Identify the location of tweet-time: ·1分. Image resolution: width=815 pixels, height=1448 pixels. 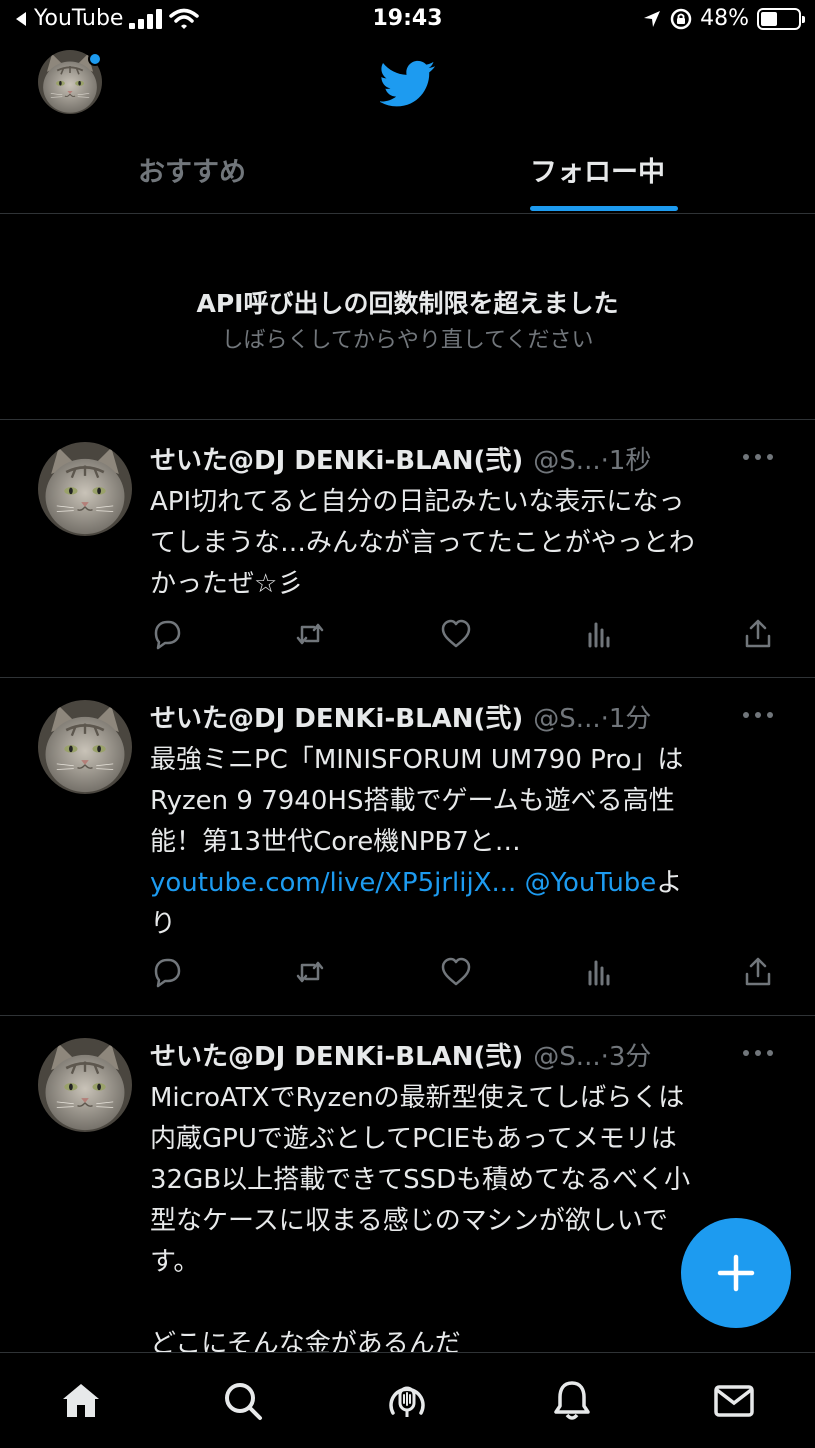
(626, 719).